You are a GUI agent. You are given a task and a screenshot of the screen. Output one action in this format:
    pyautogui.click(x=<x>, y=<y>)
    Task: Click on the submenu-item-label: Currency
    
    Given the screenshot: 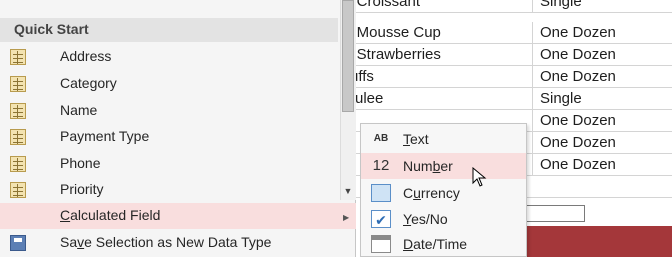 What is the action you would take?
    pyautogui.click(x=431, y=193)
    